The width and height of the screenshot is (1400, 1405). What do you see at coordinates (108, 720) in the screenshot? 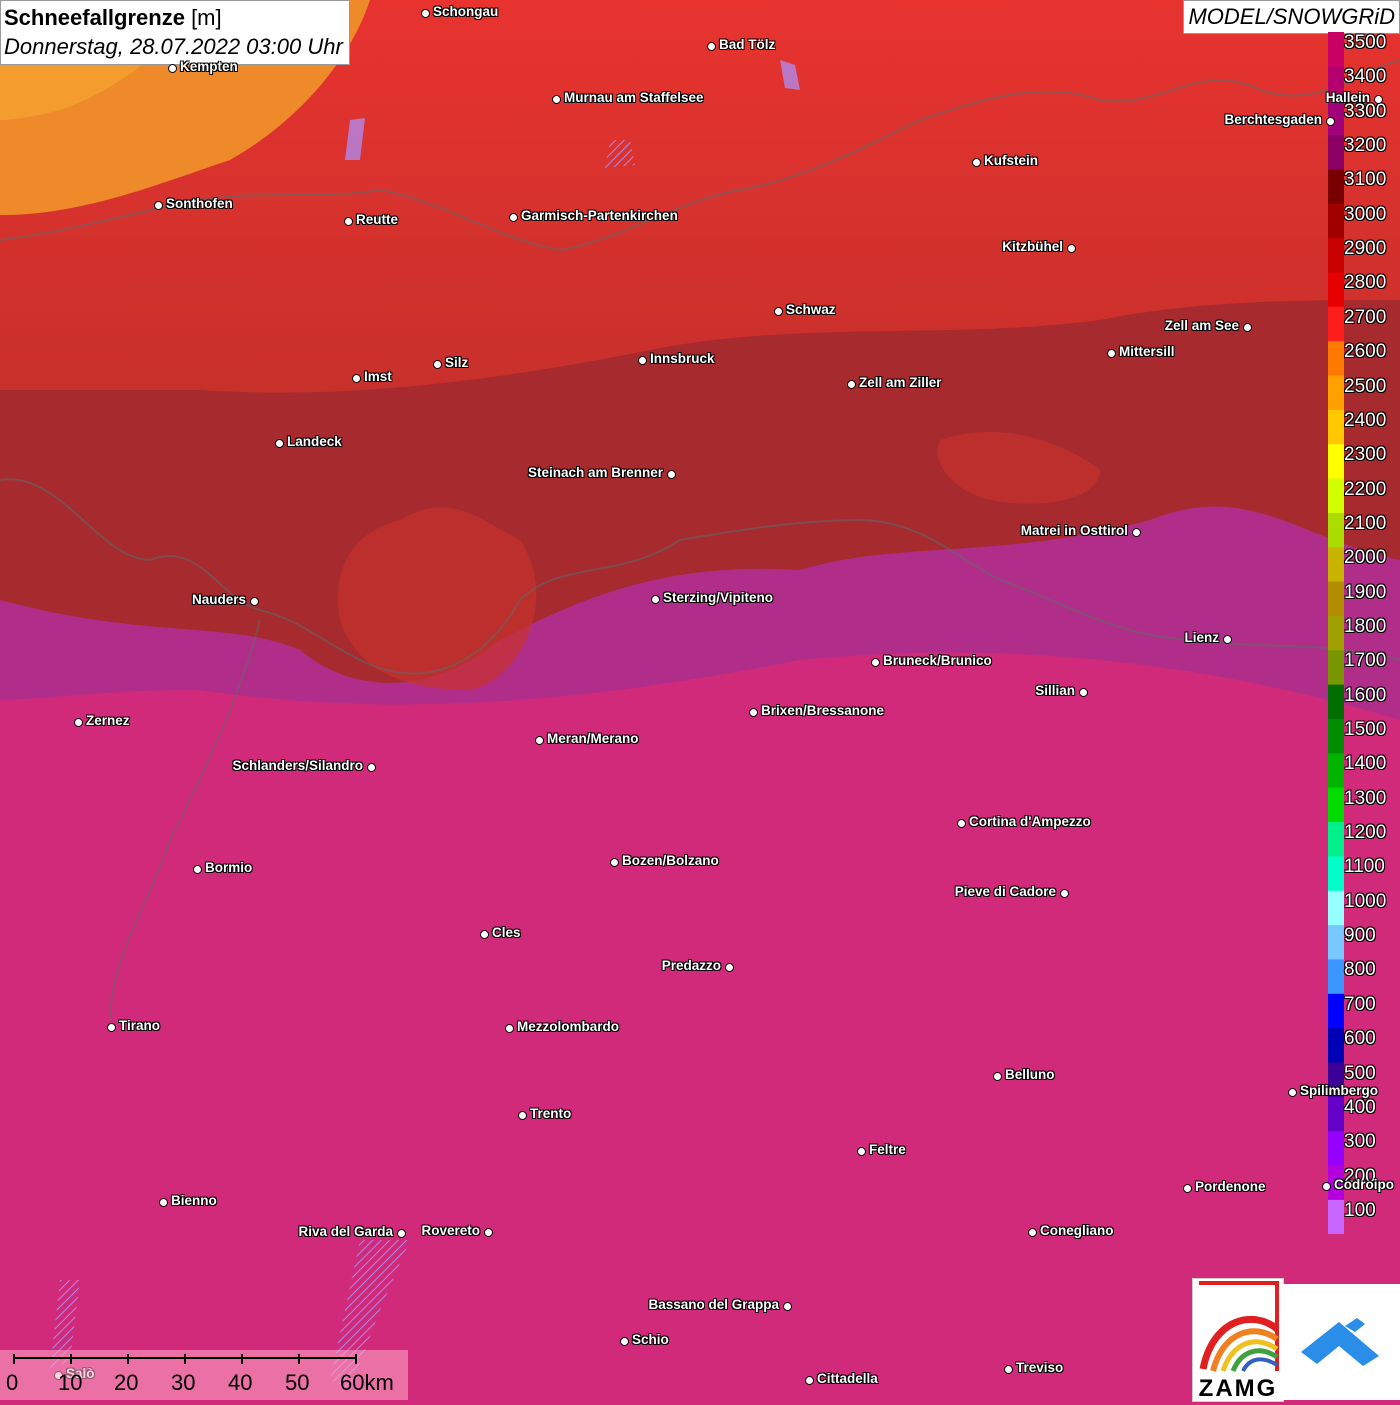
I see `city-label: Zernez` at bounding box center [108, 720].